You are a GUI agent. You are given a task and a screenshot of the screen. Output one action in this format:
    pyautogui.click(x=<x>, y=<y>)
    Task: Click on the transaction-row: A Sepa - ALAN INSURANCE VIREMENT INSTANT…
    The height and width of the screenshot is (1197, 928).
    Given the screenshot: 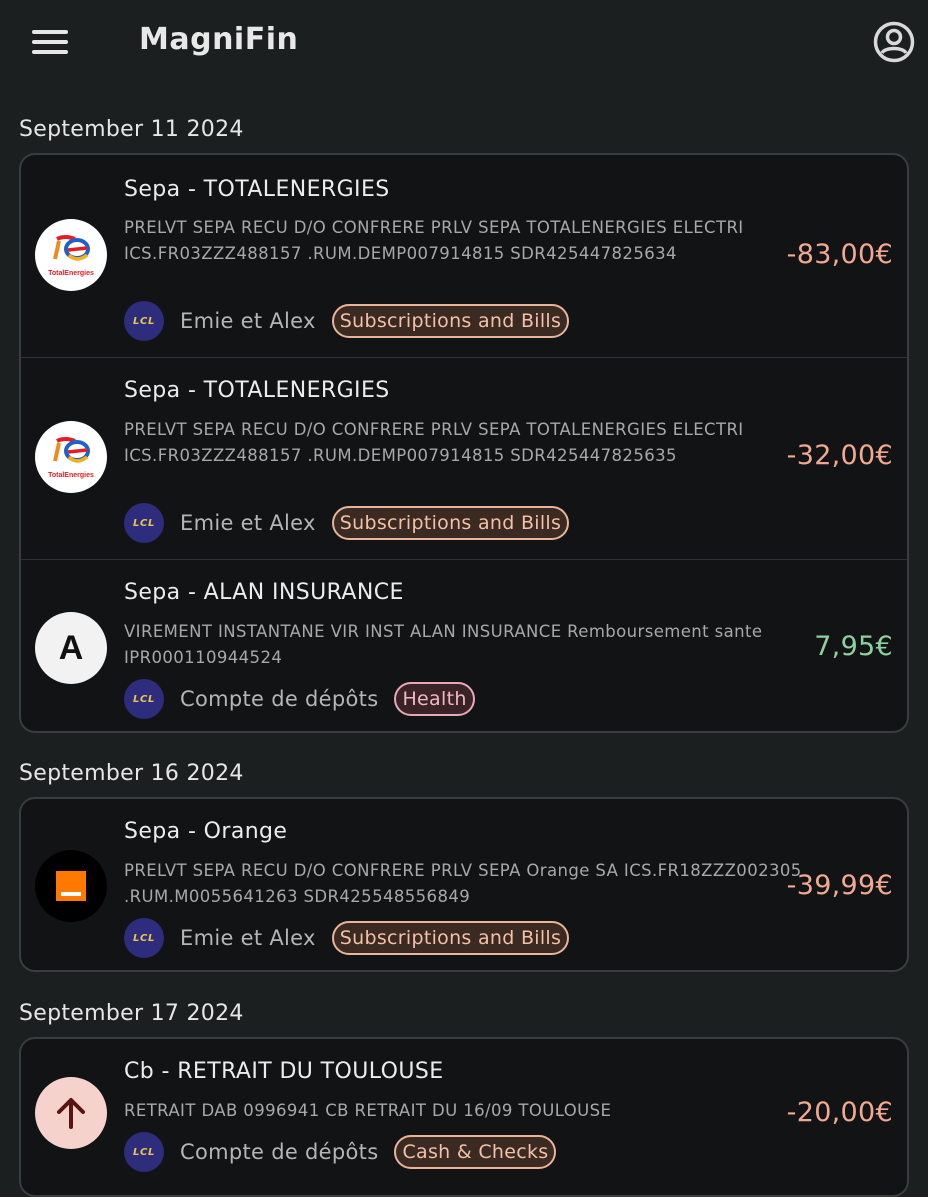 What is the action you would take?
    pyautogui.click(x=464, y=645)
    